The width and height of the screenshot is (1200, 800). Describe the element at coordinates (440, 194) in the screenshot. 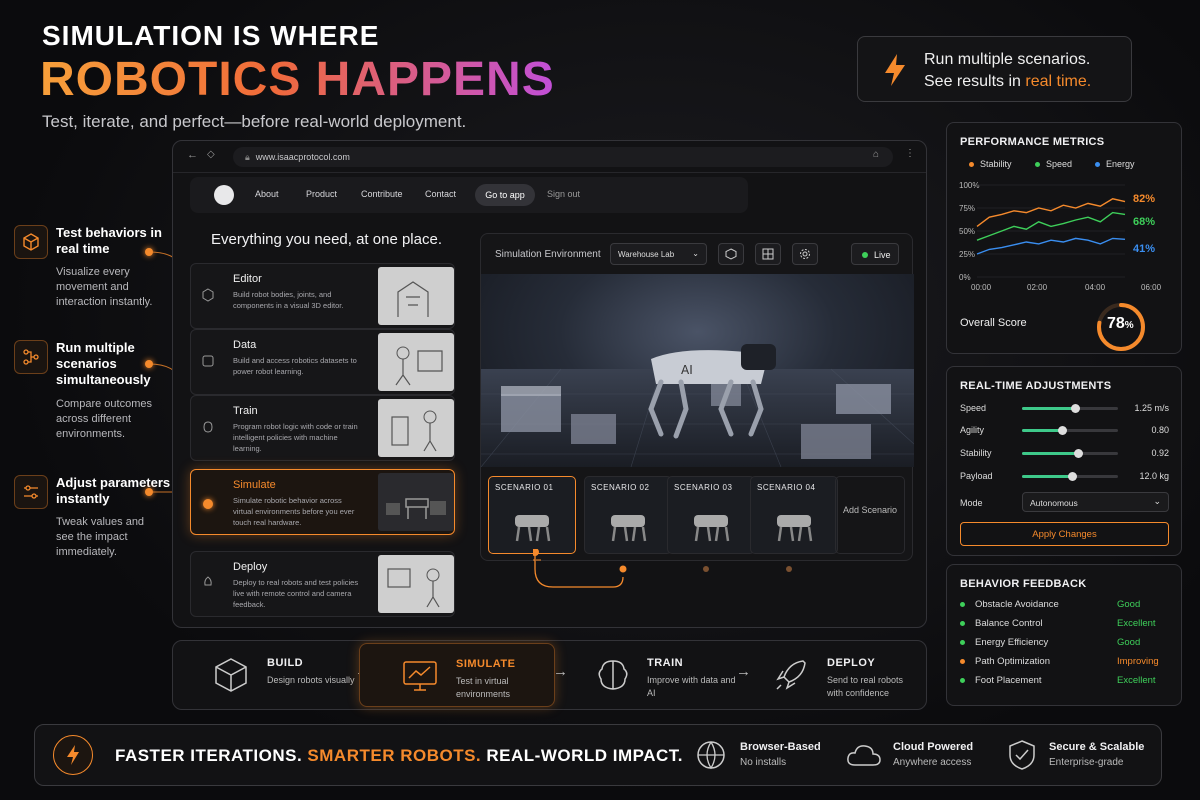

I see `nav-contact: Contact` at that location.